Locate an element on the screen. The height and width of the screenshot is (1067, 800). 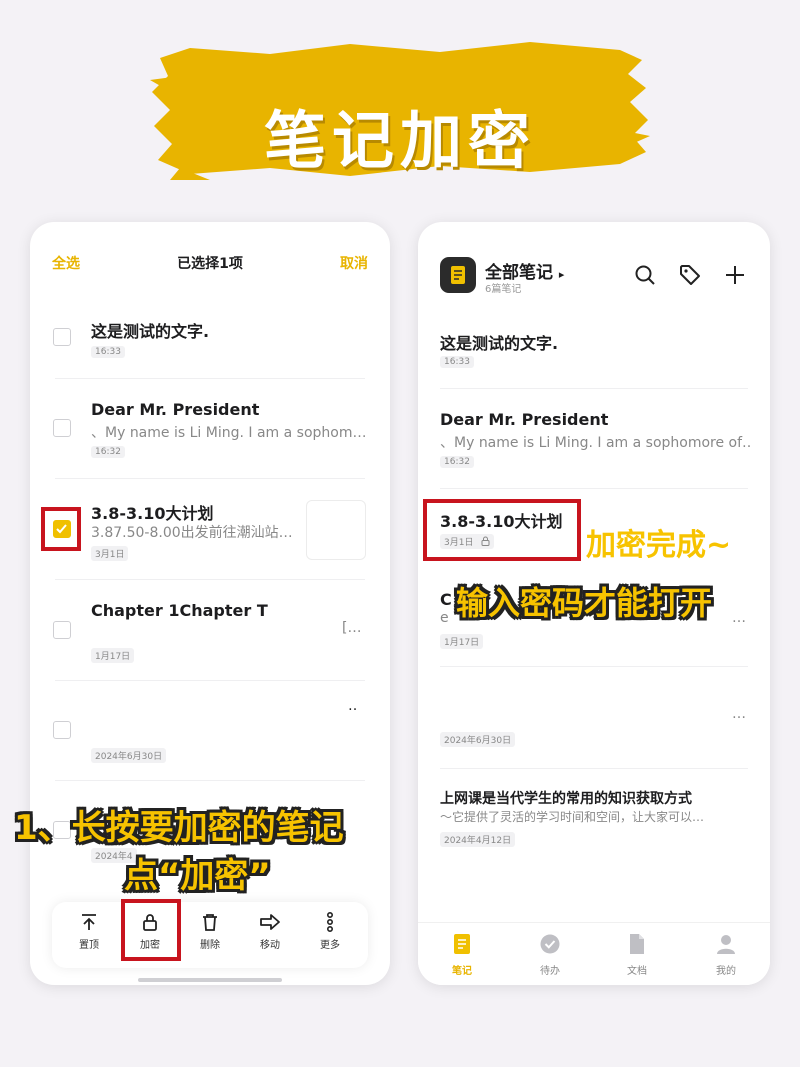
selection-topbar: 全选 已选择1项 取消 is located at coordinates (210, 262).